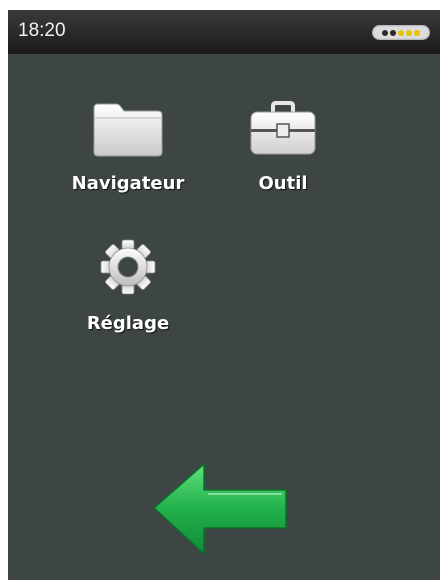 The width and height of the screenshot is (448, 587). What do you see at coordinates (128, 267) in the screenshot?
I see `gear-icon` at bounding box center [128, 267].